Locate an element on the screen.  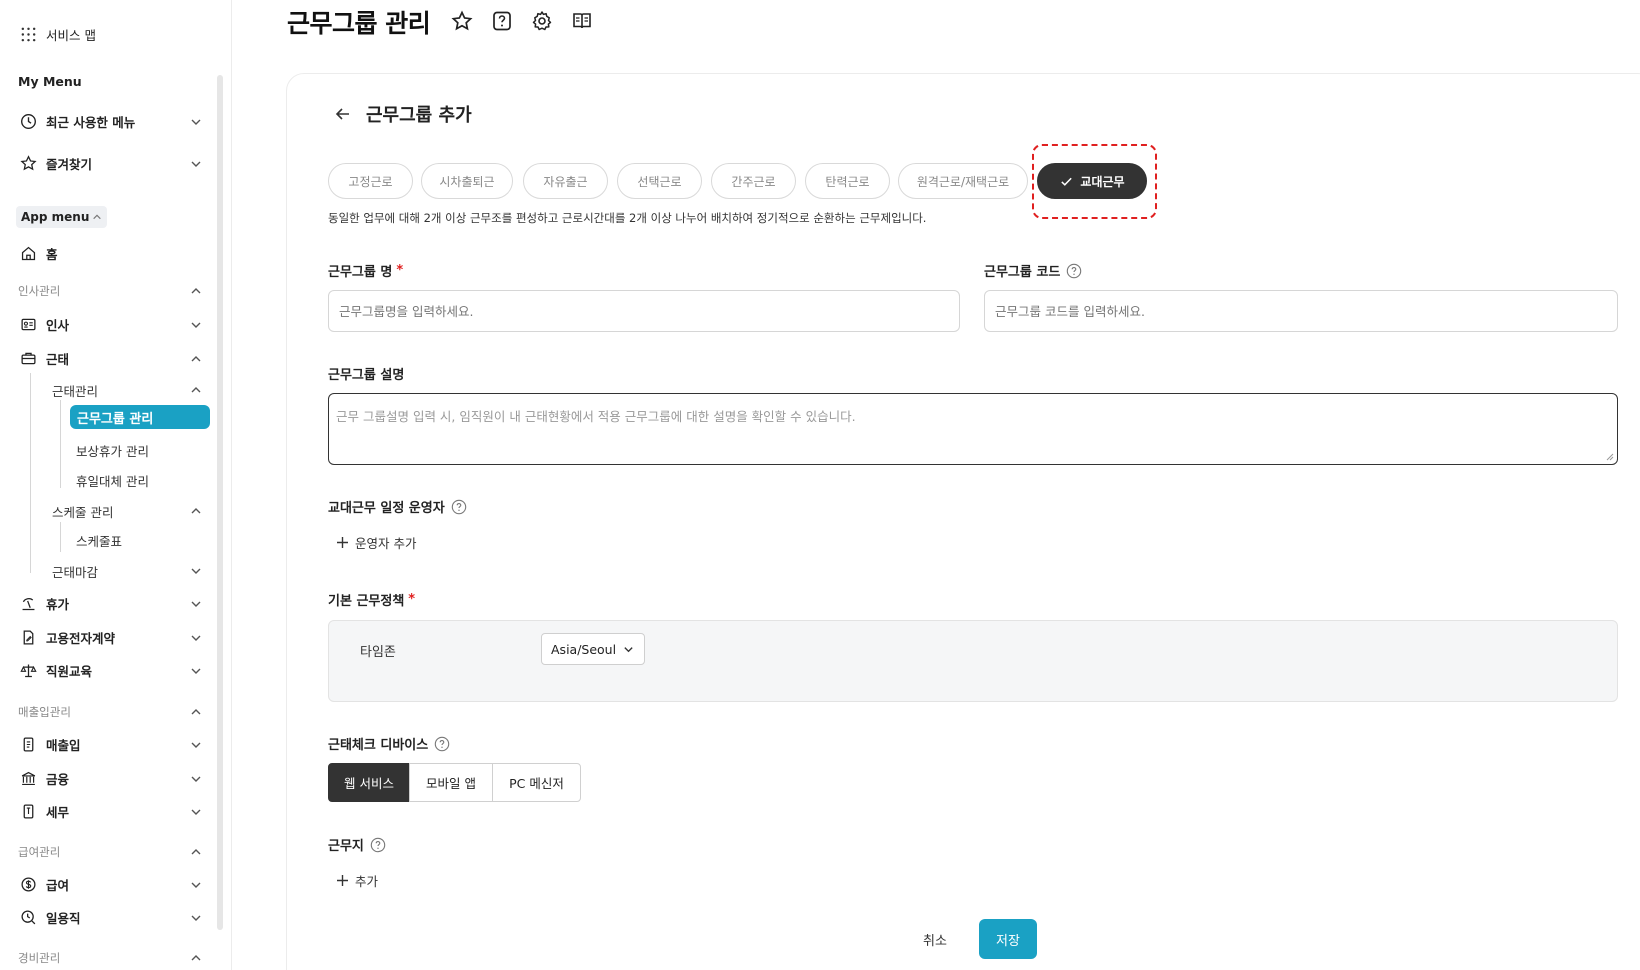
add-operator-button: 운영자 추가 is located at coordinates (376, 542).